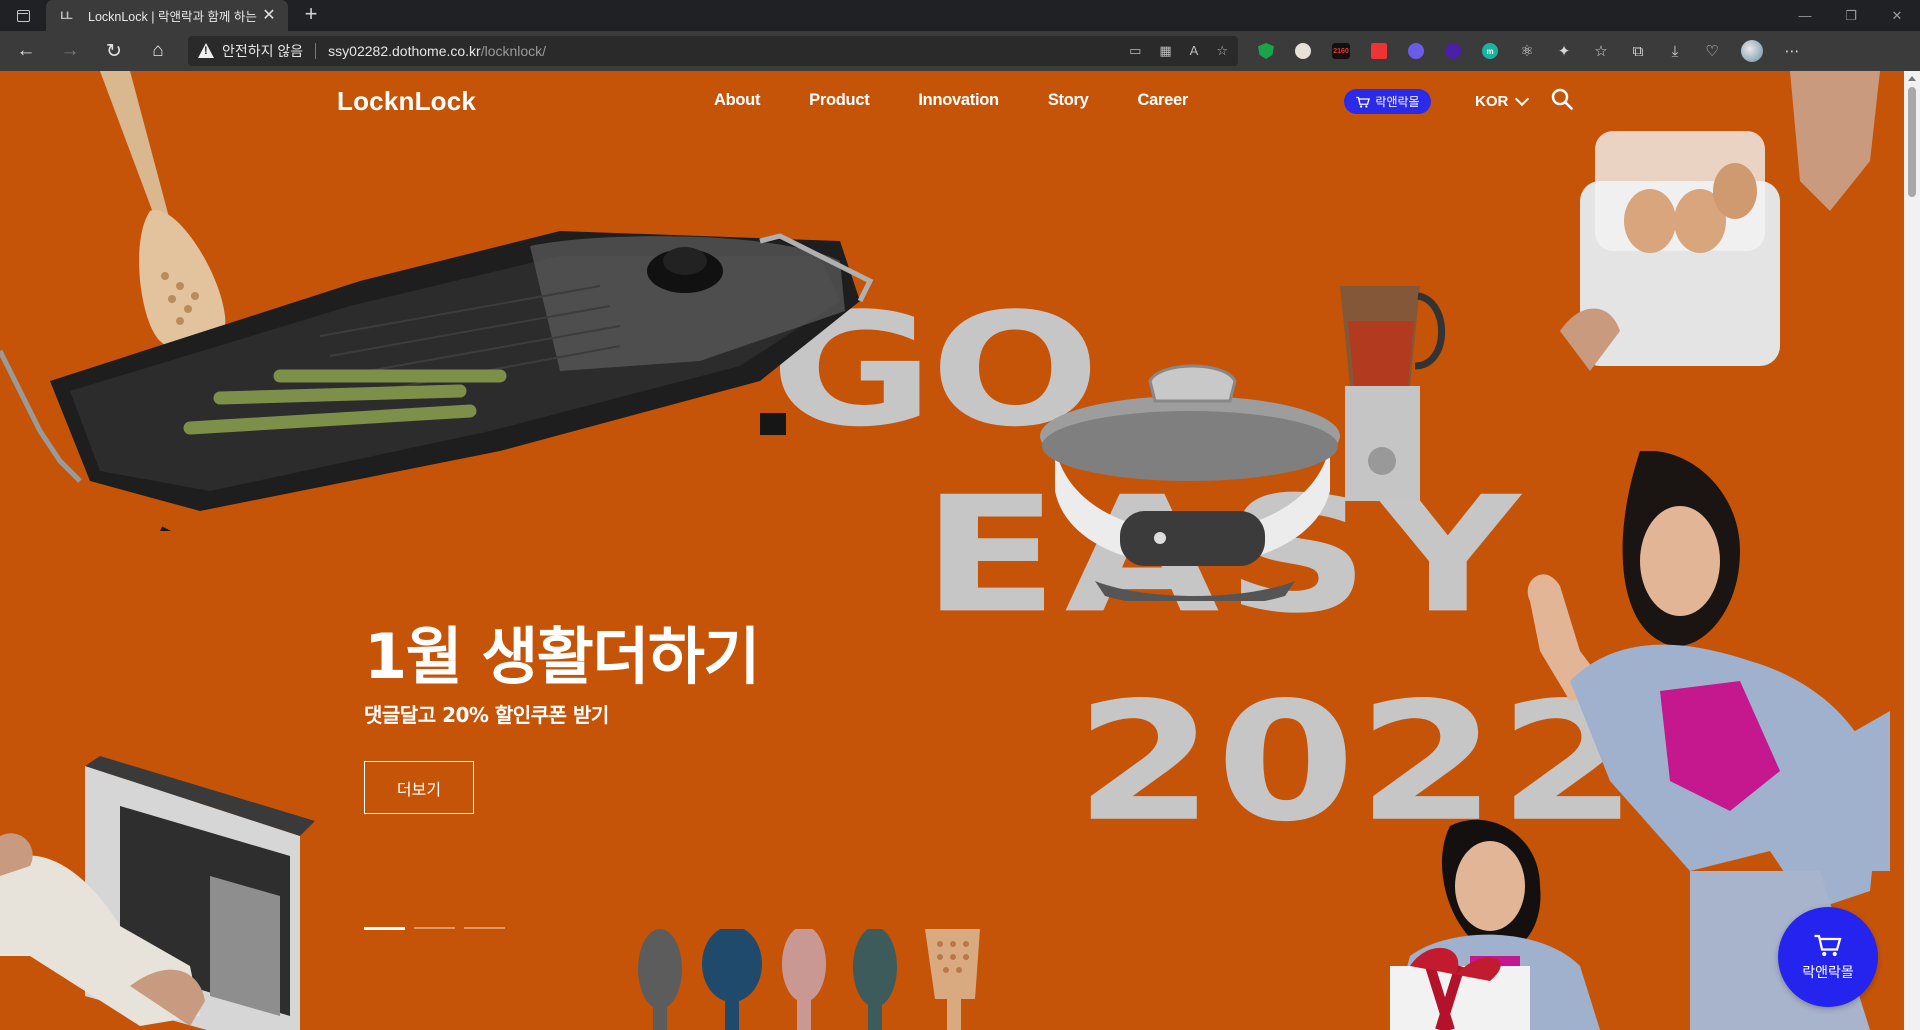 The image size is (1920, 1030). Describe the element at coordinates (1393, 393) in the screenshot. I see `blender-image` at that location.